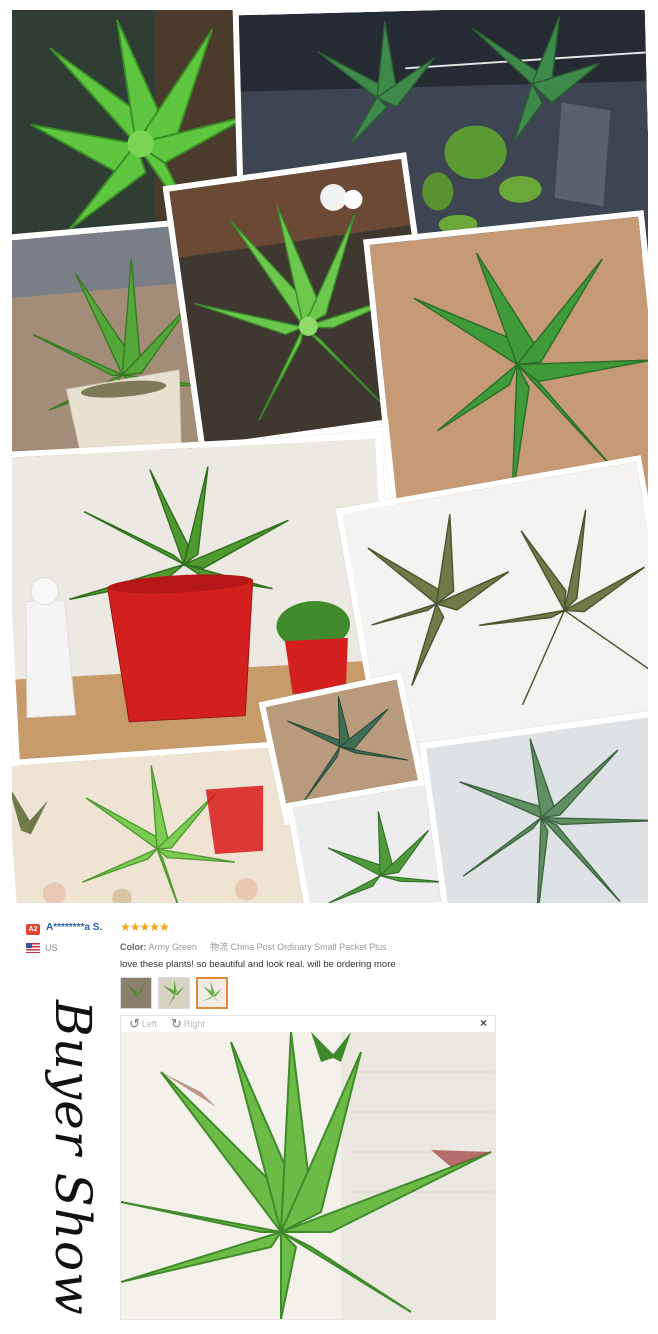 Image resolution: width=658 pixels, height=1334 pixels. I want to click on review-thumbnail-active, so click(212, 993).